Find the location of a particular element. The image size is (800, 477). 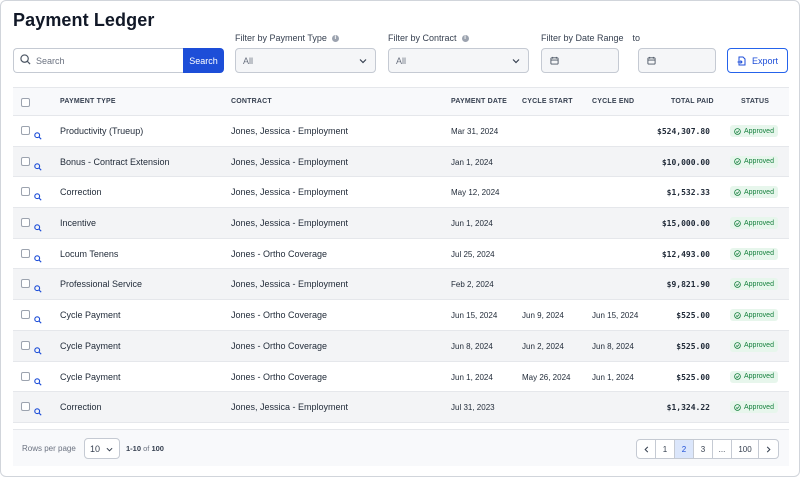

contract-select-value: All is located at coordinates (401, 60).